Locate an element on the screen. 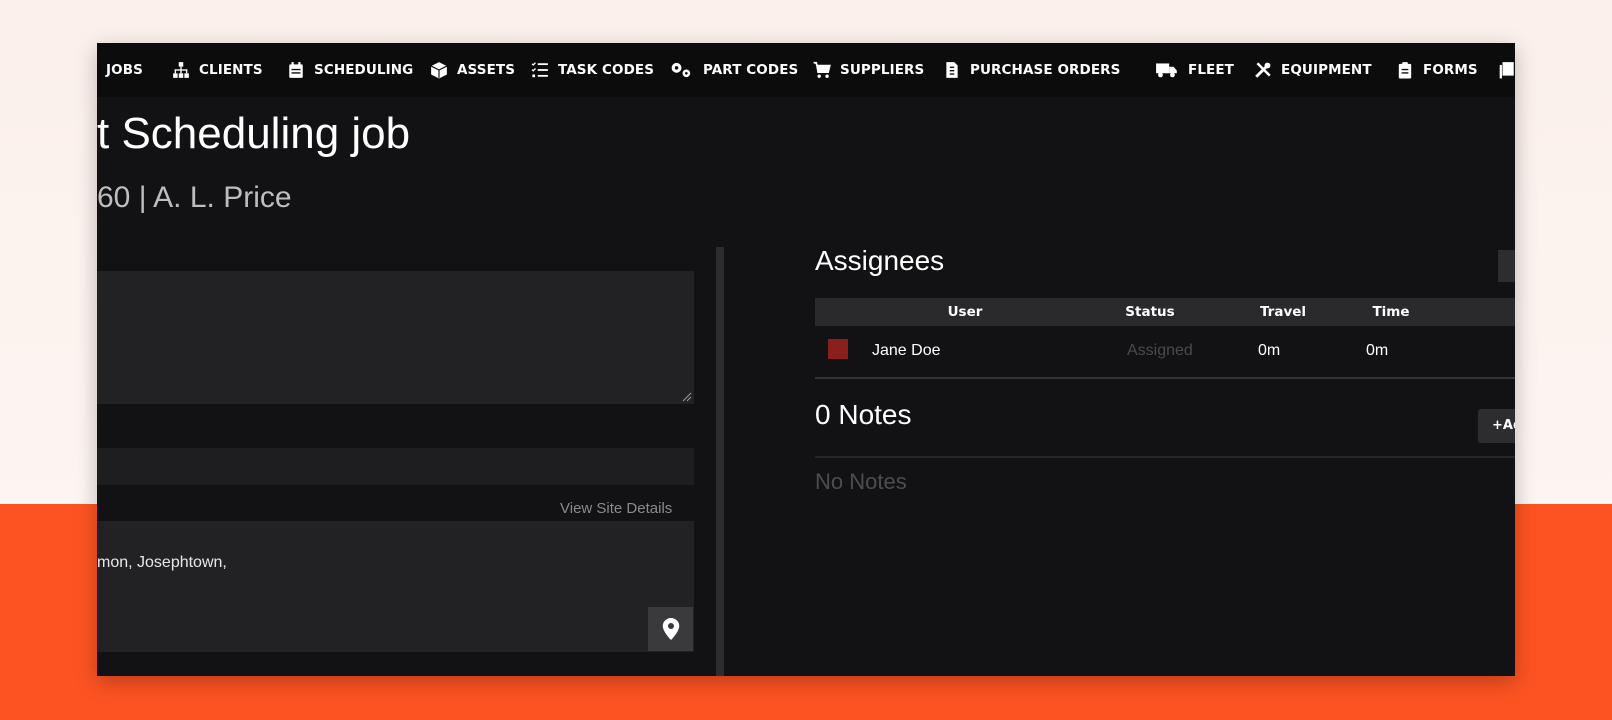 This screenshot has width=1612, height=720. nav-item-suppliers: SUPPLIERS is located at coordinates (868, 70).